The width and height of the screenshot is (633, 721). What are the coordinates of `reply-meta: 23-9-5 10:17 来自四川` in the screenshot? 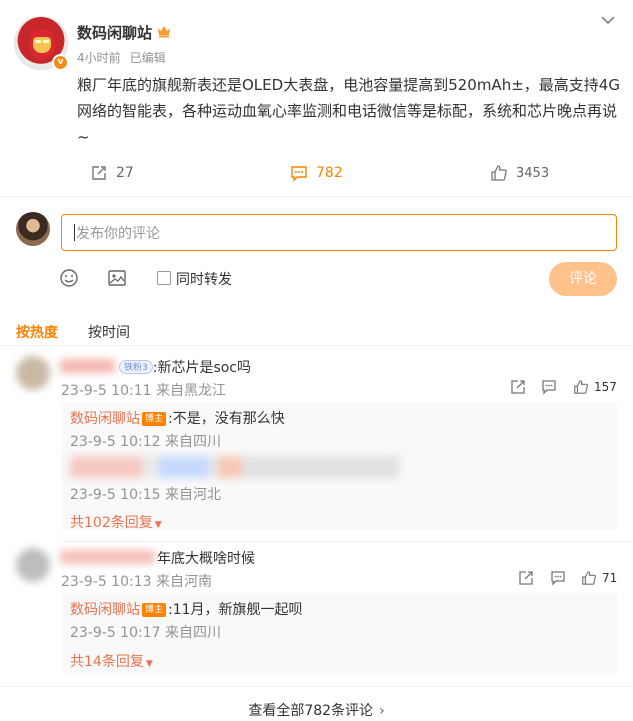 It's located at (145, 632).